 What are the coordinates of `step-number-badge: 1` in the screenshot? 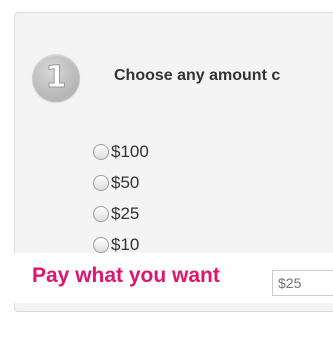 It's located at (56, 78).